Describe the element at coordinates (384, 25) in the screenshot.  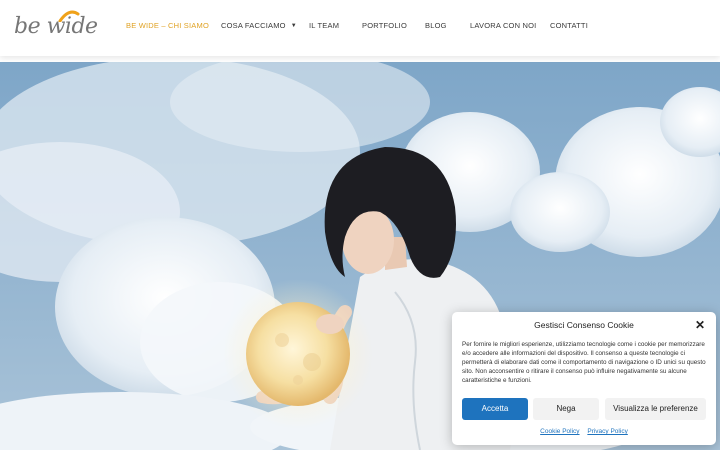
I see `nav-item-portfolio: PORTFOLIO` at that location.